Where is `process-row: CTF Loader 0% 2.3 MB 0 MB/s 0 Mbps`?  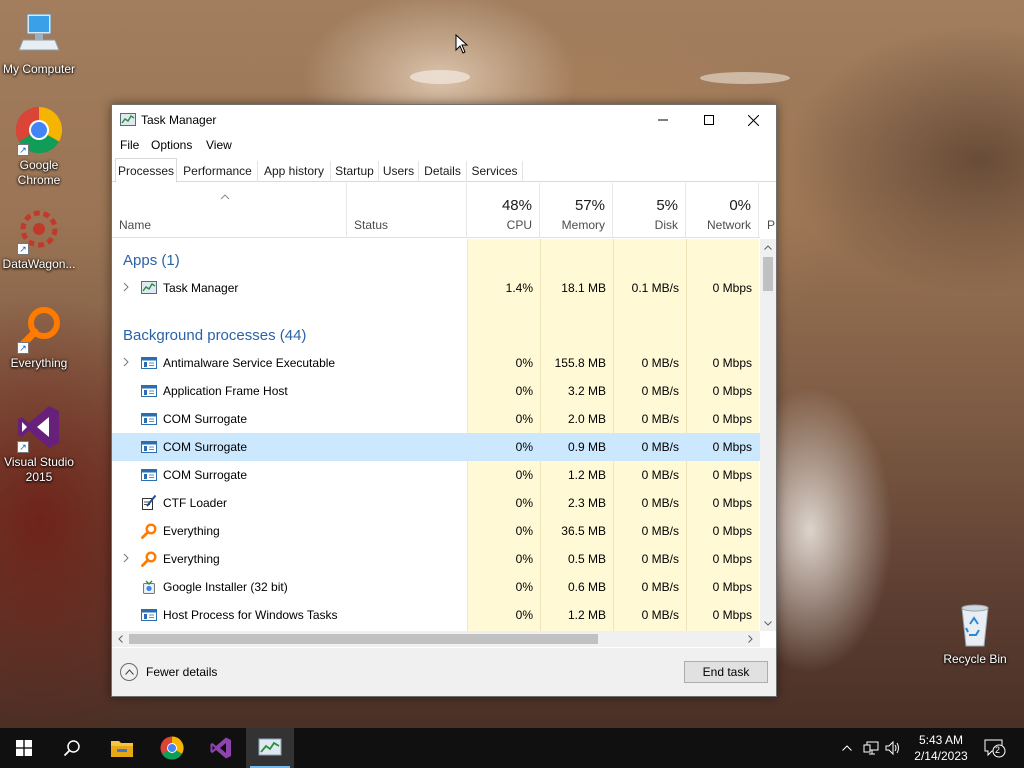 process-row: CTF Loader 0% 2.3 MB 0 MB/s 0 Mbps is located at coordinates (436, 503).